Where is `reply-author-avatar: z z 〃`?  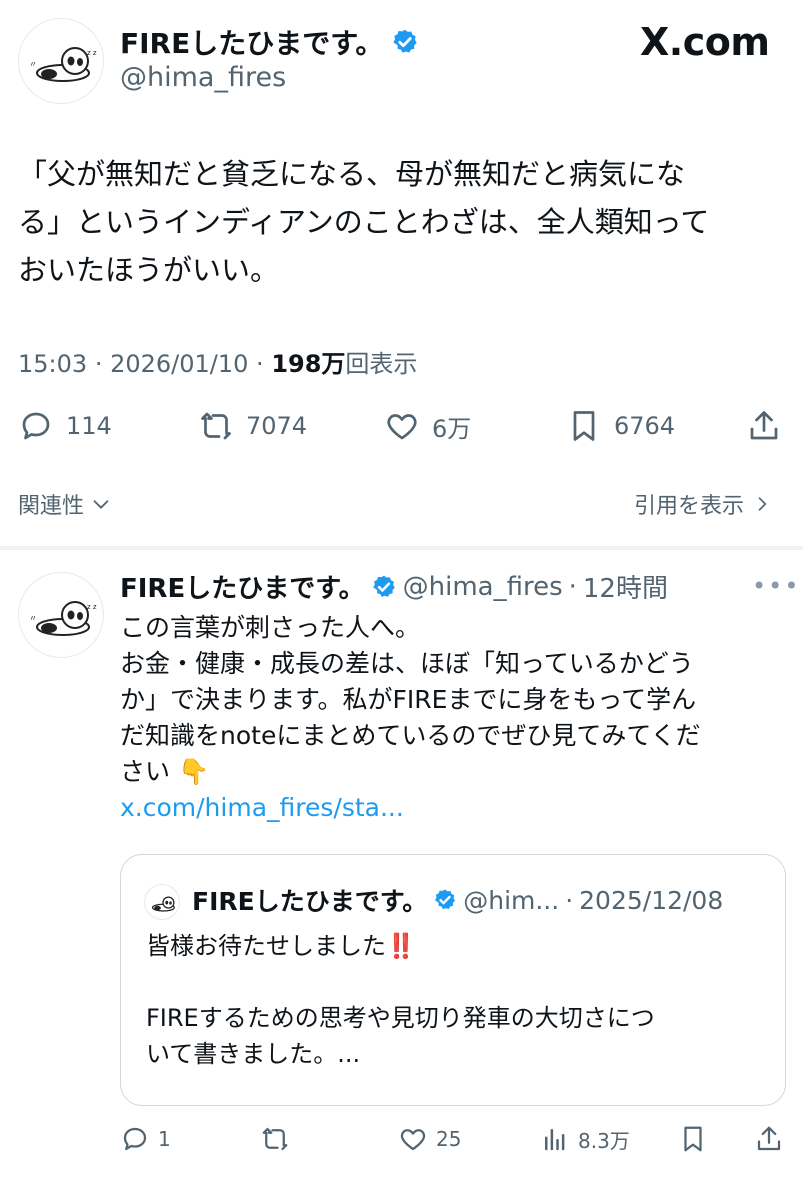 reply-author-avatar: z z 〃 is located at coordinates (61, 615).